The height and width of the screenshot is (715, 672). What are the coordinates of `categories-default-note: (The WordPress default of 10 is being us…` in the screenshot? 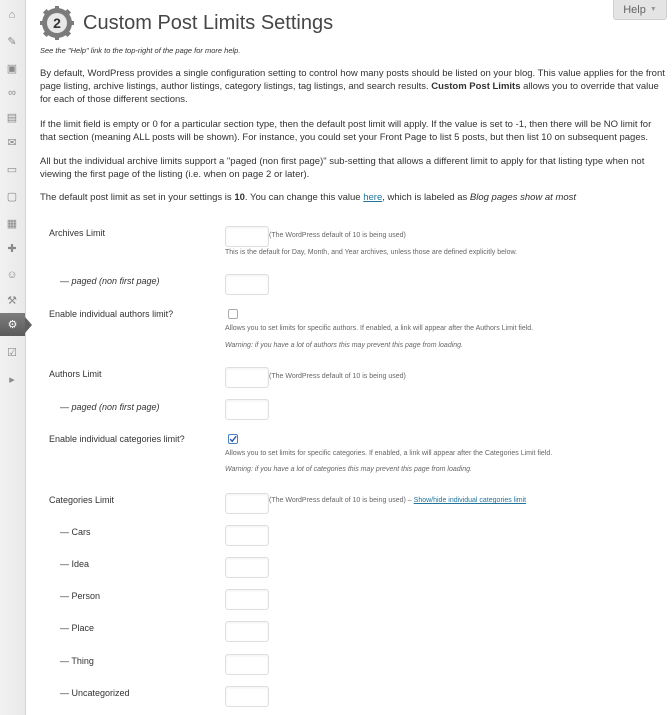 It's located at (398, 500).